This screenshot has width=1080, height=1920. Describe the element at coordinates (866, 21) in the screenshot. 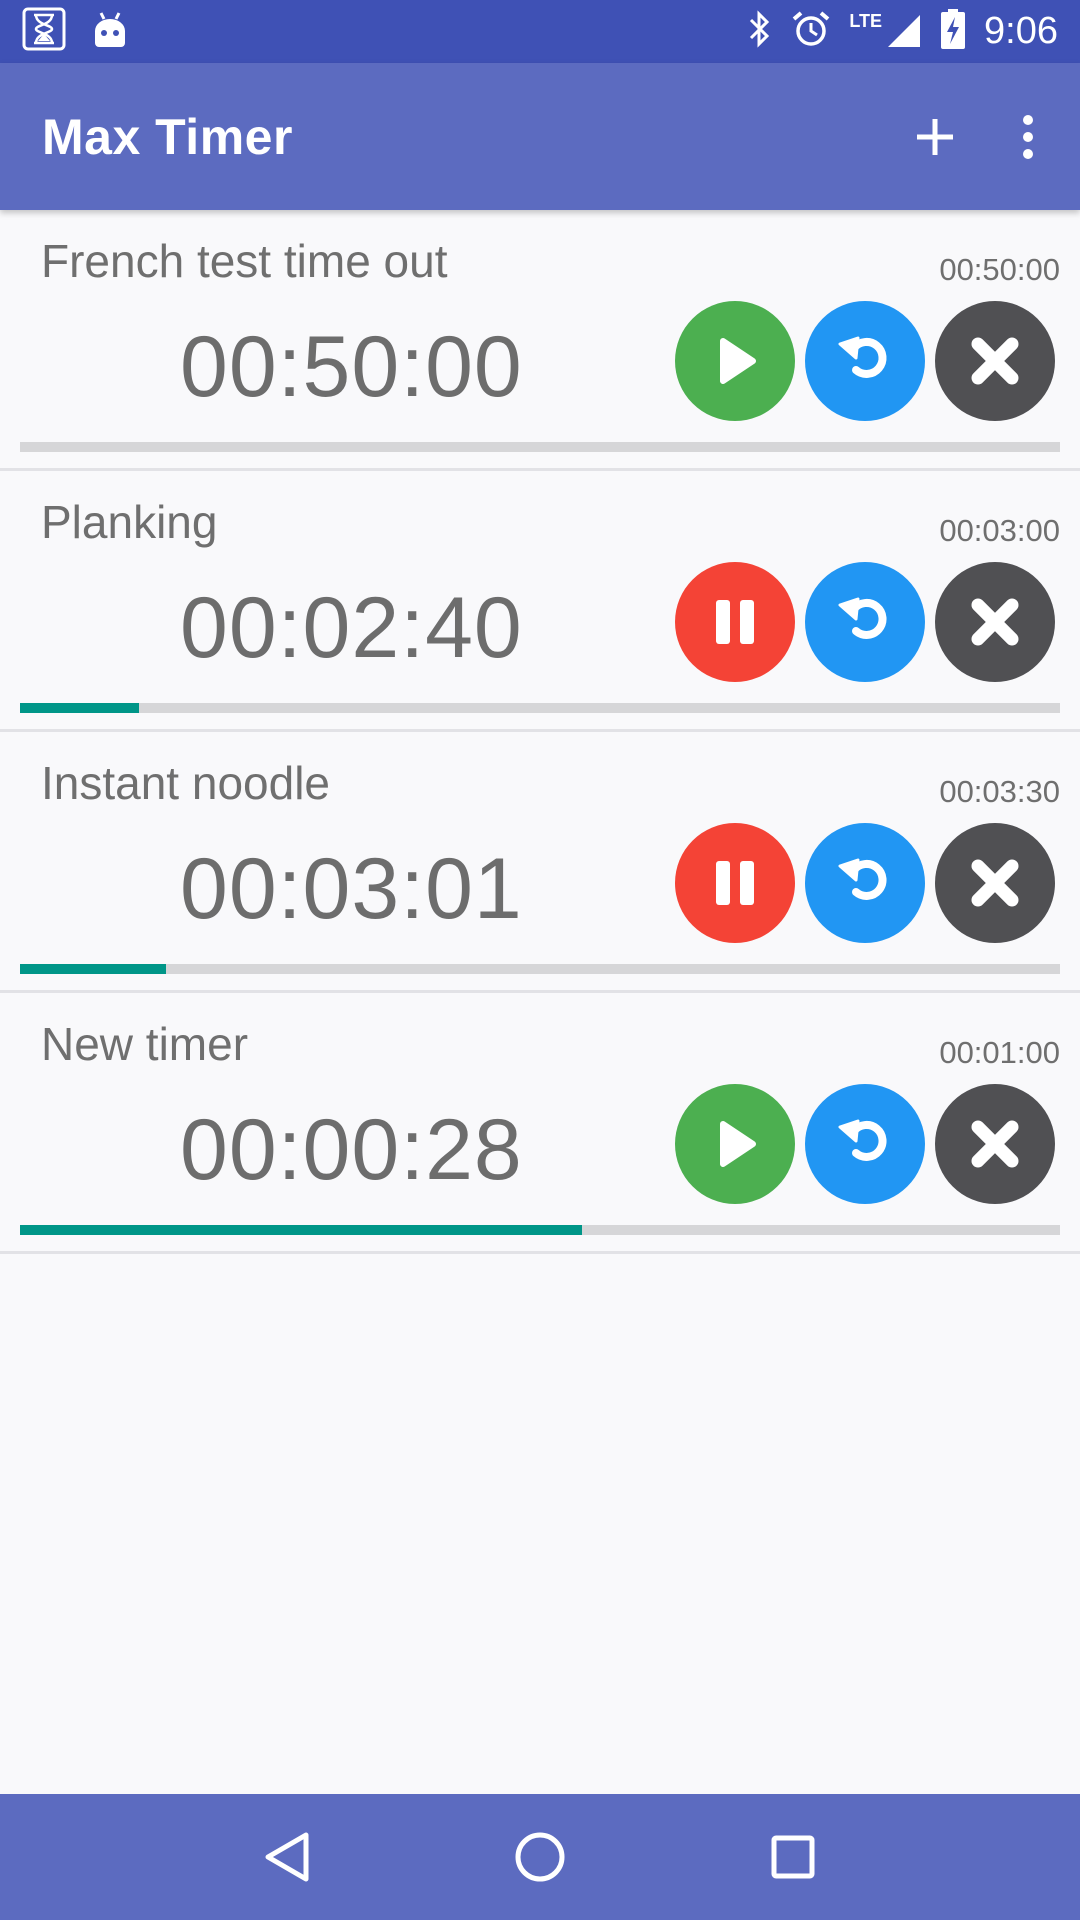

I see `network-type: LTE` at that location.